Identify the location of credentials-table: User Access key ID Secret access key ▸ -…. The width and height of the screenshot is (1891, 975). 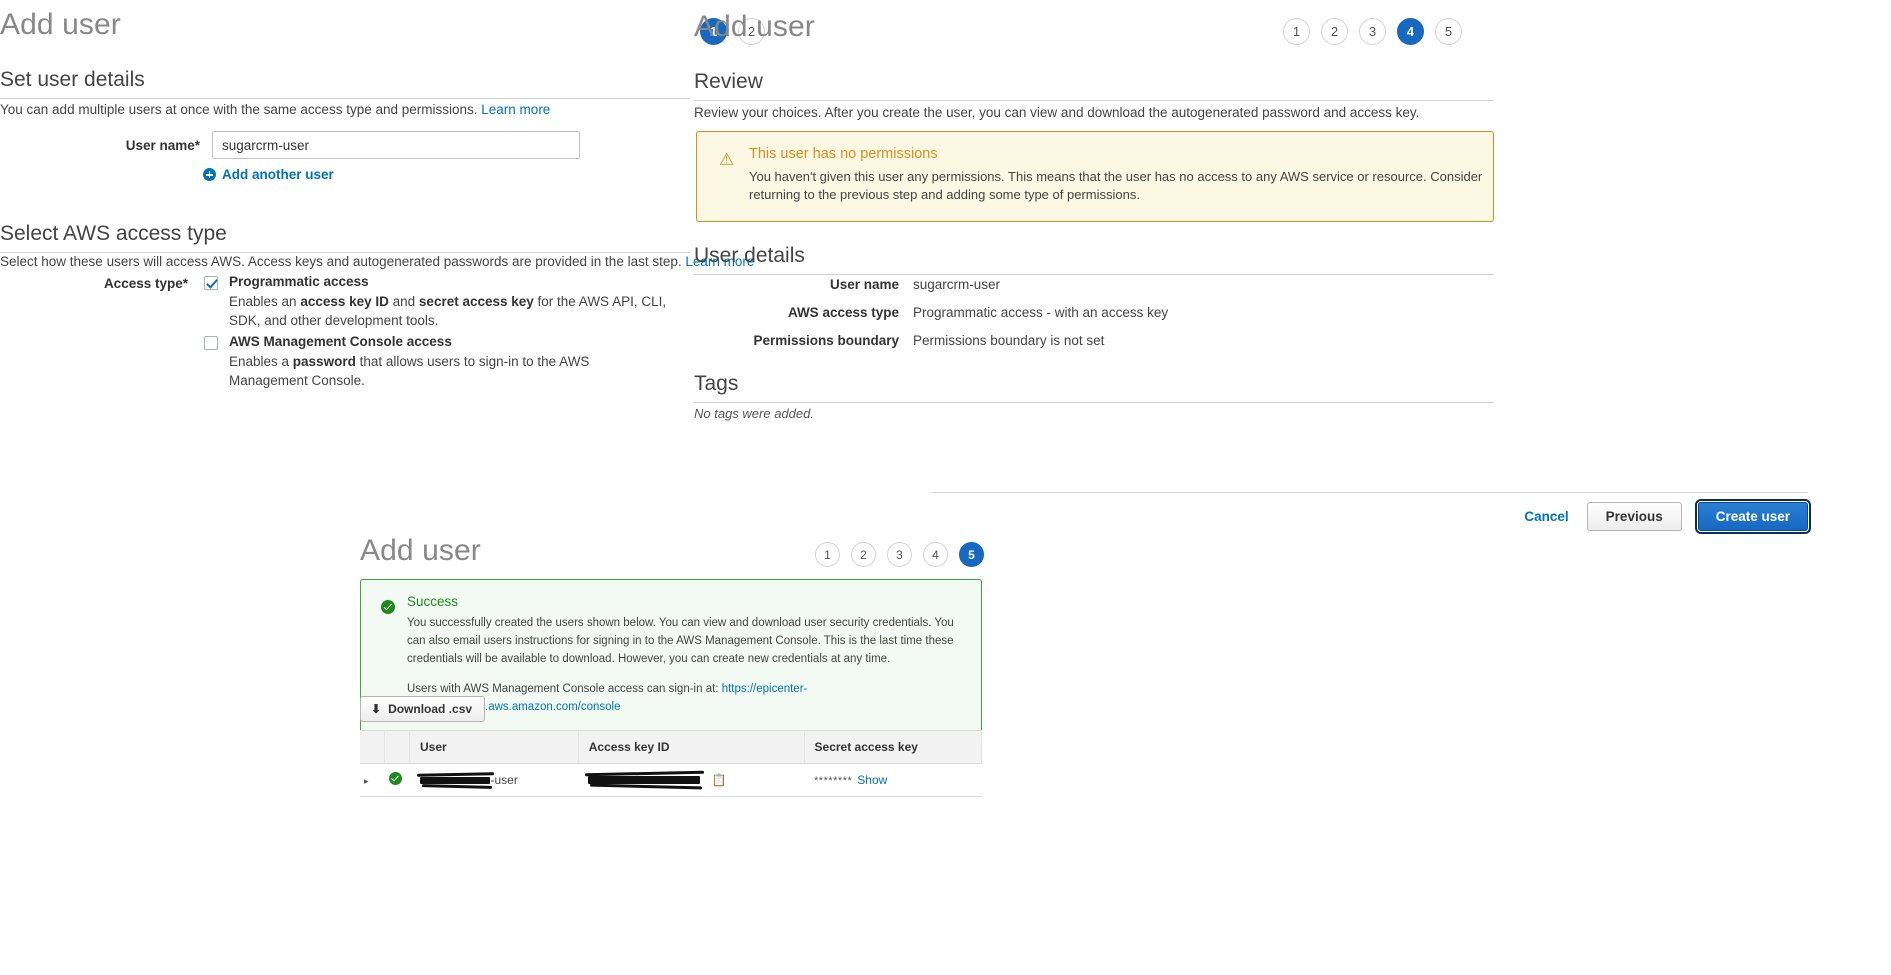
(671, 763).